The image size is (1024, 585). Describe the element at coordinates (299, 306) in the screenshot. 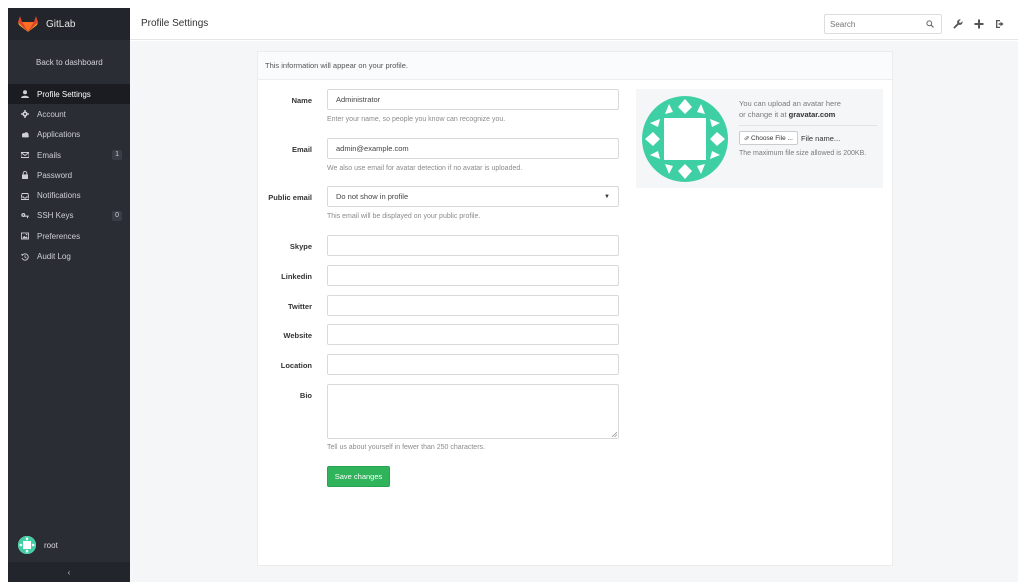

I see `twitter-label: Twitter` at that location.